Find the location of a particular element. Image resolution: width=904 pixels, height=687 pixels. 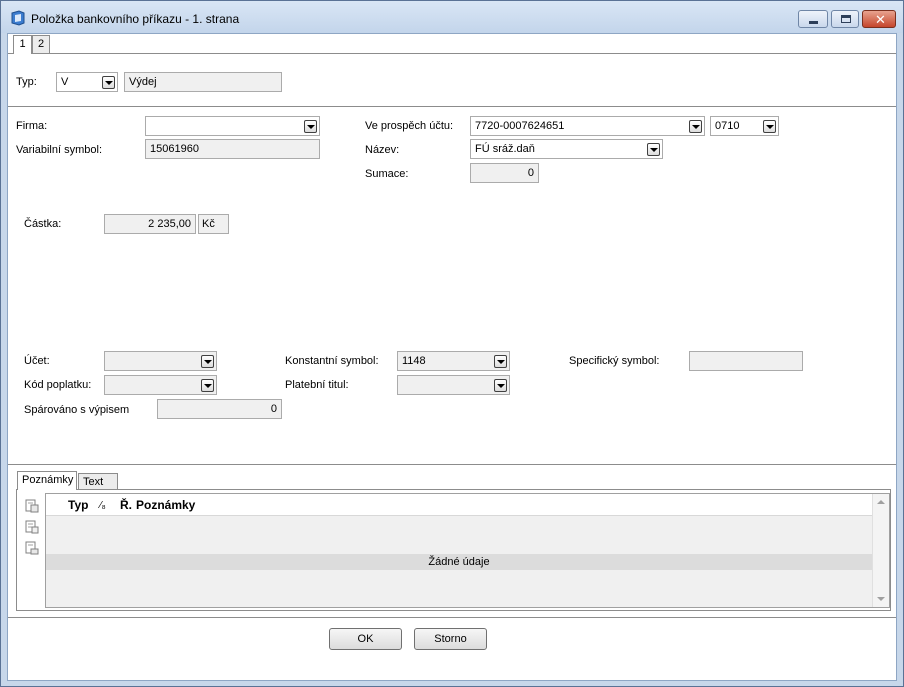

close-button: ✕ is located at coordinates (879, 19).